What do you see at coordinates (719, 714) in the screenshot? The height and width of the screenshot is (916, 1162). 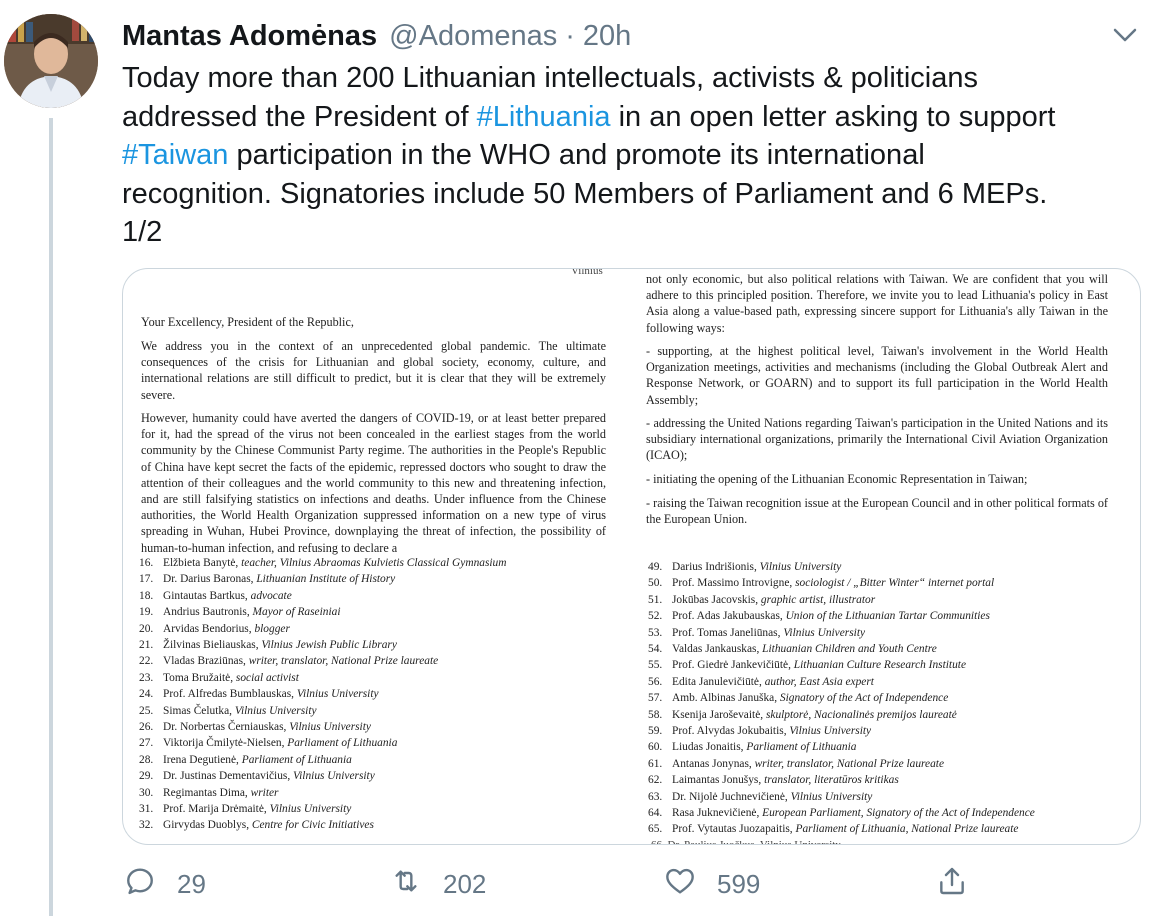 I see `signatory-name: Ksenija Jaroševaitė,` at bounding box center [719, 714].